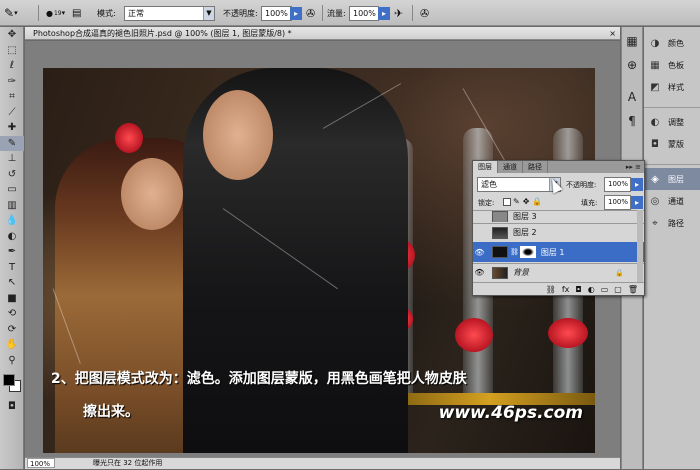  Describe the element at coordinates (632, 41) in the screenshot. I see `brush-panel-icon: ▦` at that location.